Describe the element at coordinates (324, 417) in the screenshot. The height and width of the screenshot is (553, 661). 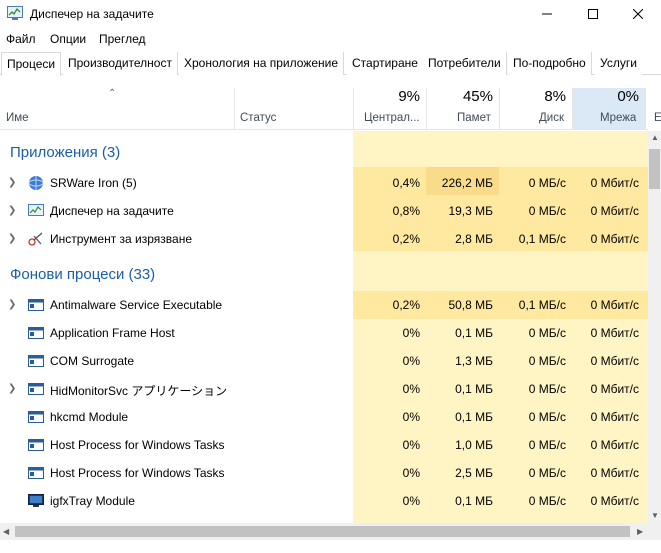
I see `table-row: hkcmd Module 0% 0,1 МБ 0 МБ/с 0 Мбит/с` at that location.